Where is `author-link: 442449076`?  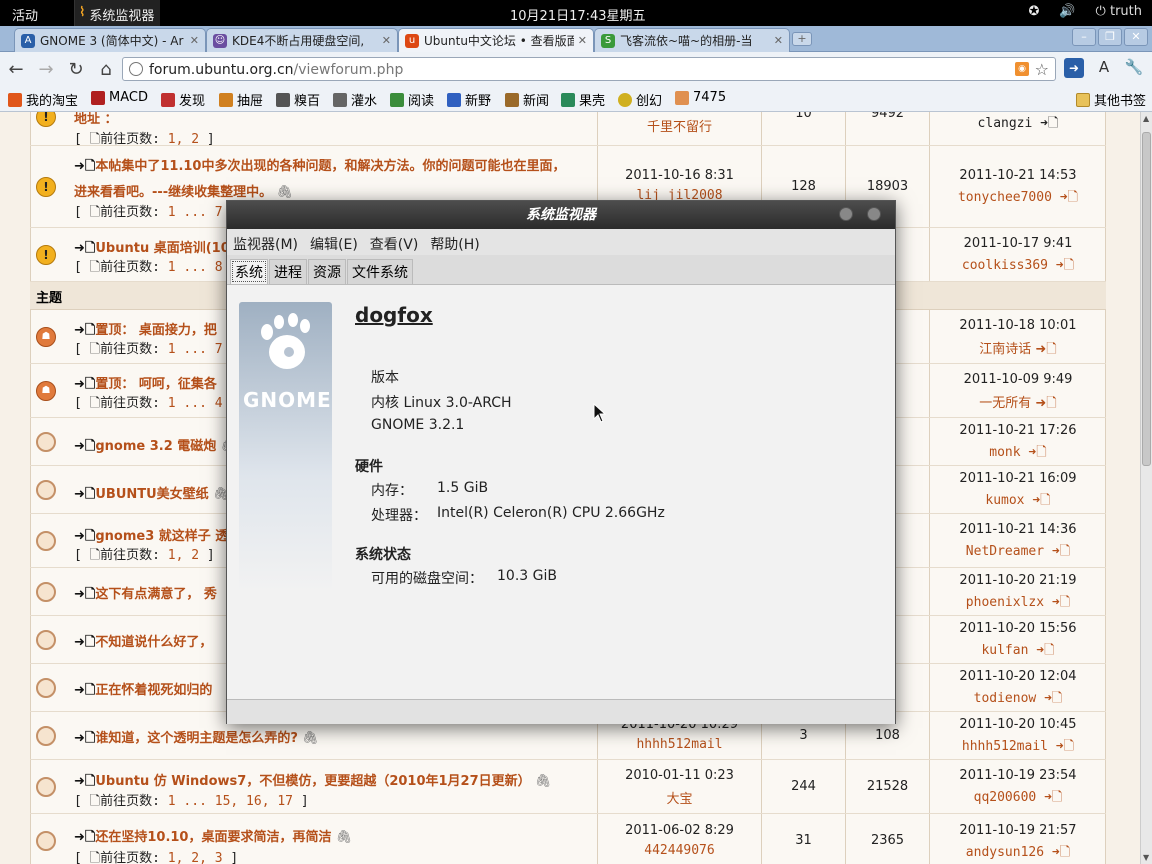 author-link: 442449076 is located at coordinates (679, 850).